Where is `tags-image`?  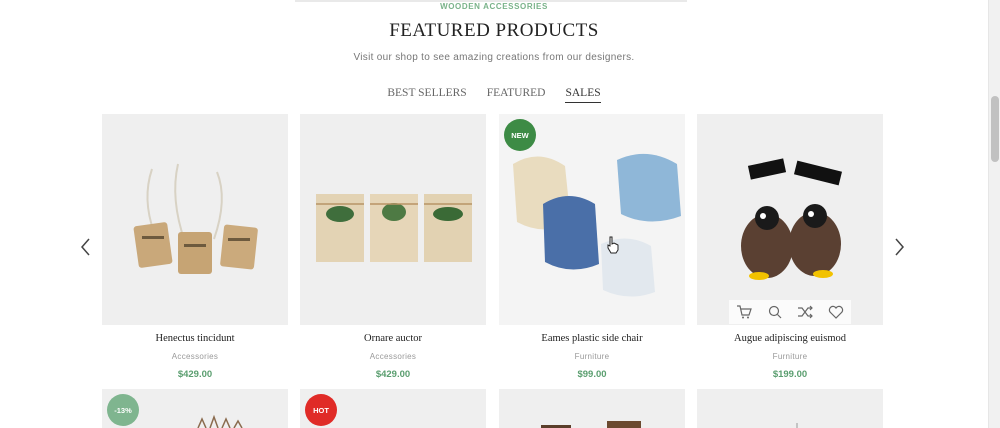
tags-image is located at coordinates (195, 218).